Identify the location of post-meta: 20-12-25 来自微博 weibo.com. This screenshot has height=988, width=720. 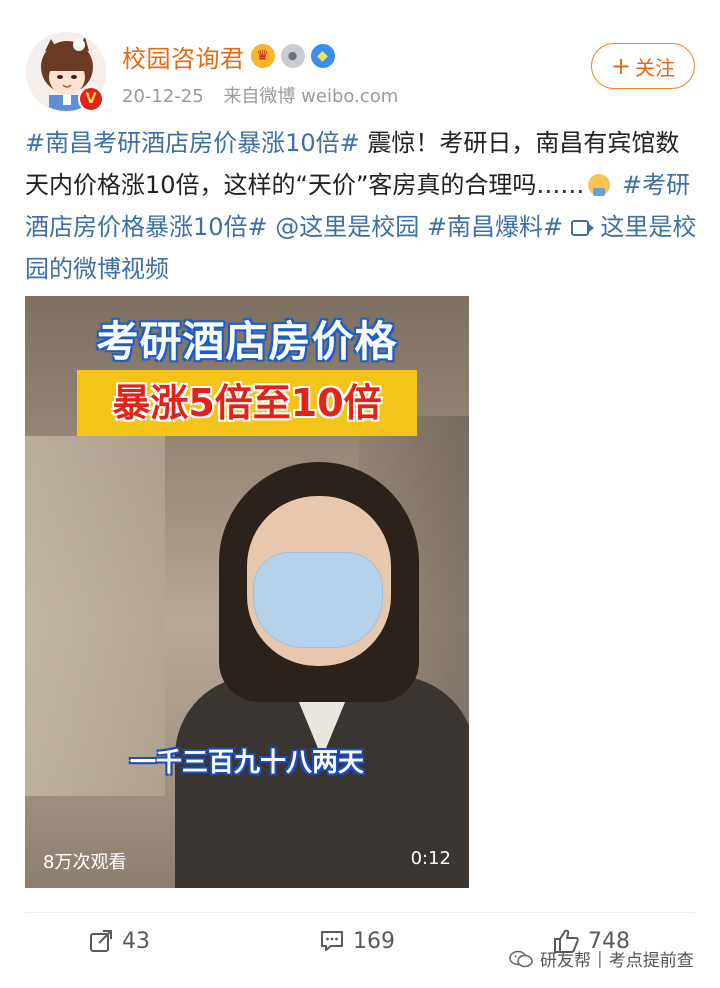
(267, 95).